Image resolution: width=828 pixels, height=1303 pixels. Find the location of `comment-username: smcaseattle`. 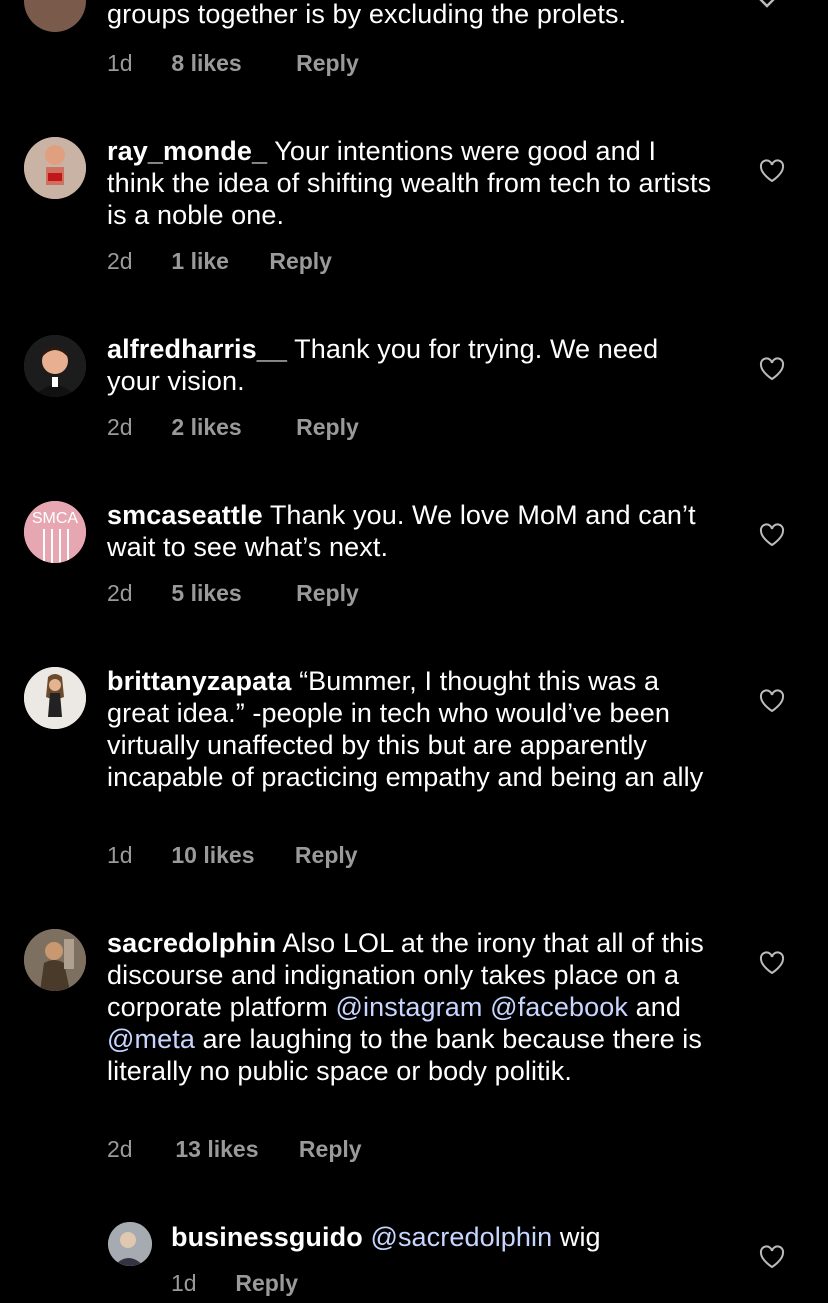

comment-username: smcaseattle is located at coordinates (185, 515).